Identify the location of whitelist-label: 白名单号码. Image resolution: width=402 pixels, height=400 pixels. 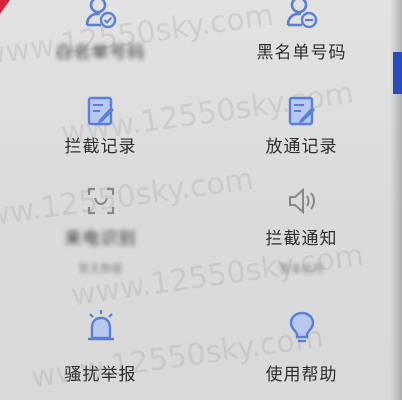
(100, 53).